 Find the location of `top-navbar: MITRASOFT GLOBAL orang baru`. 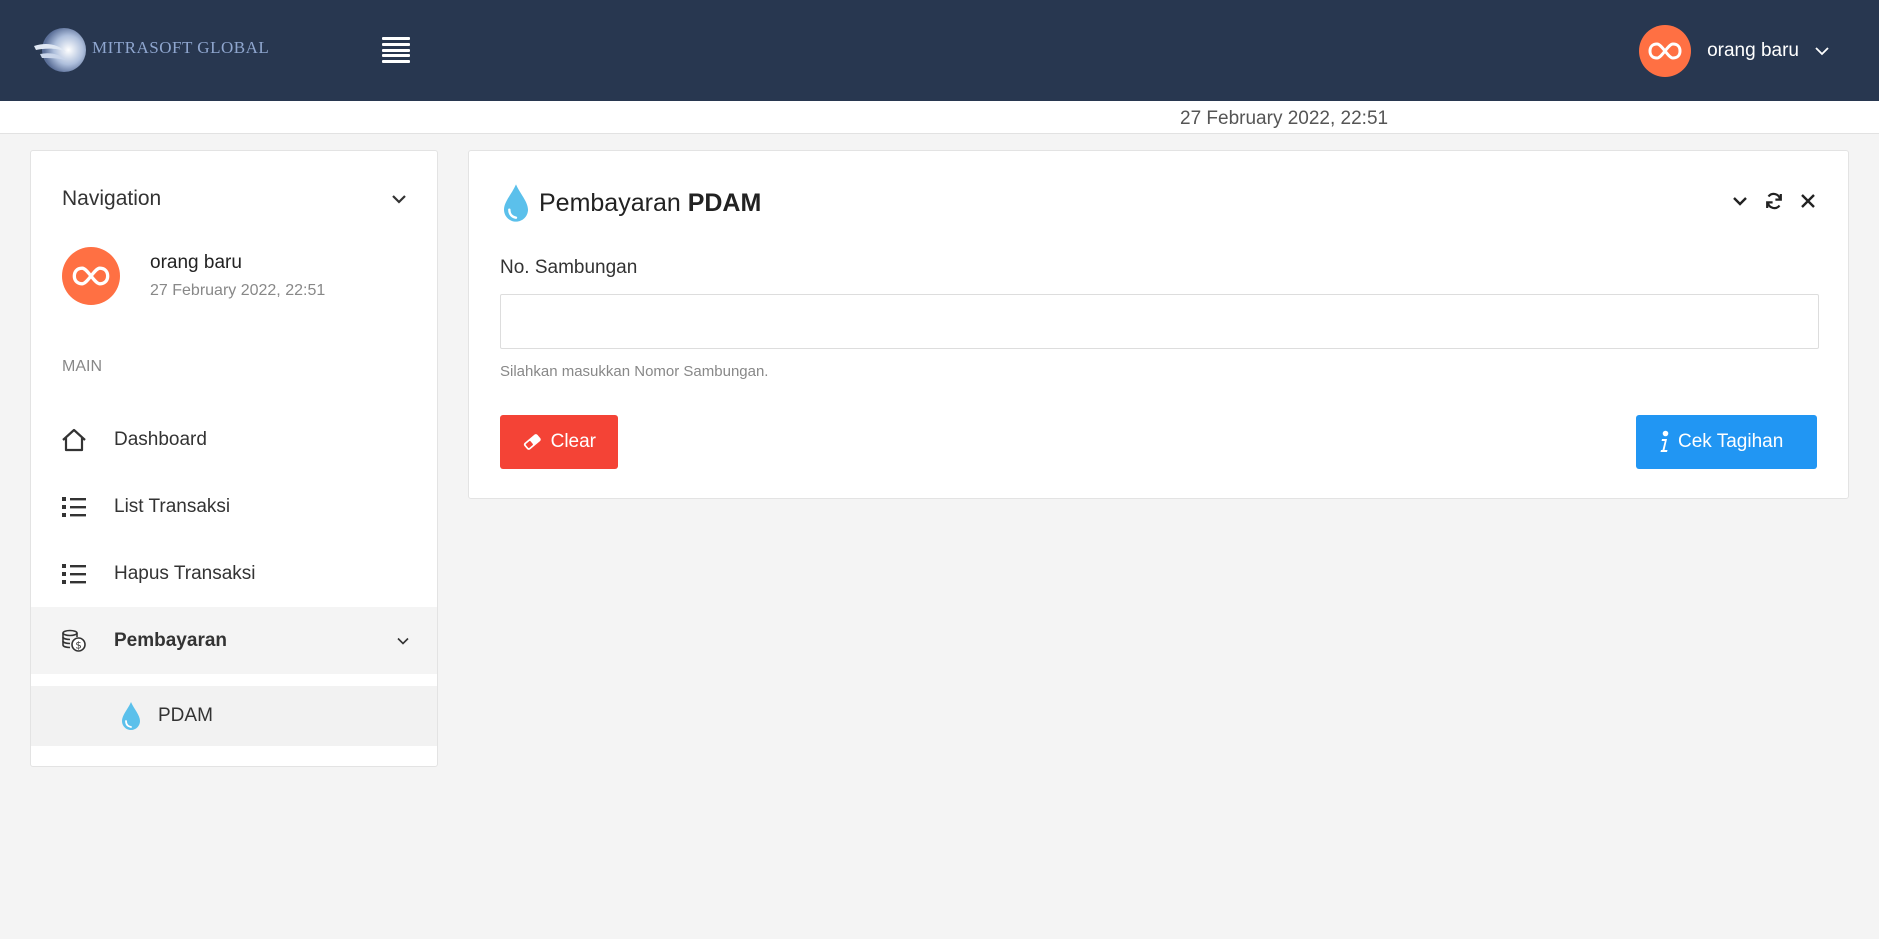

top-navbar: MITRASOFT GLOBAL orang baru is located at coordinates (939, 50).